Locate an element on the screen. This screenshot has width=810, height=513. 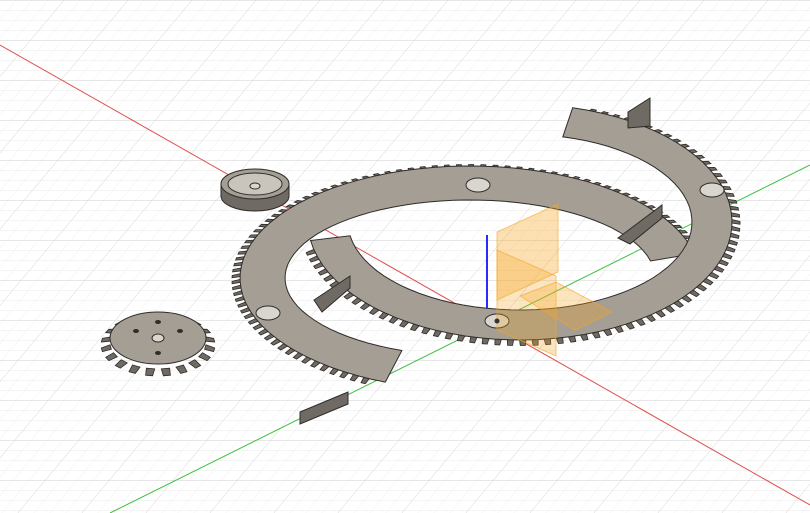
bearing-cap is located at coordinates (255, 190).